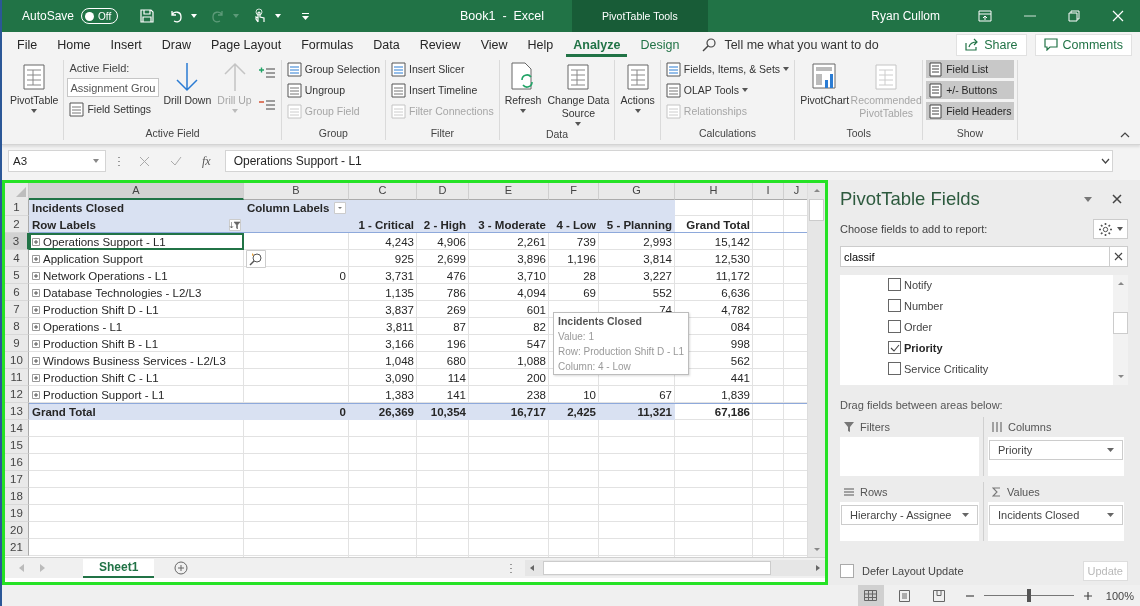  I want to click on row-number: 3, so click(17, 241).